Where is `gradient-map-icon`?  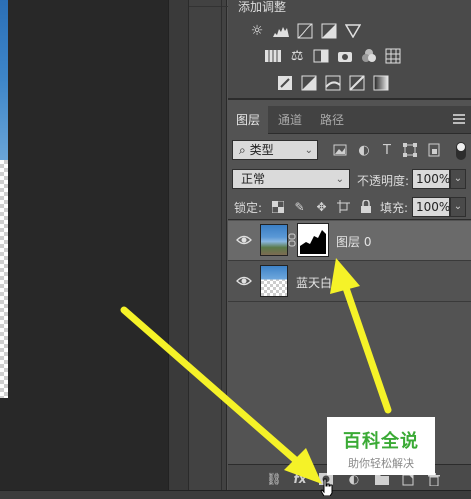 gradient-map-icon is located at coordinates (381, 83).